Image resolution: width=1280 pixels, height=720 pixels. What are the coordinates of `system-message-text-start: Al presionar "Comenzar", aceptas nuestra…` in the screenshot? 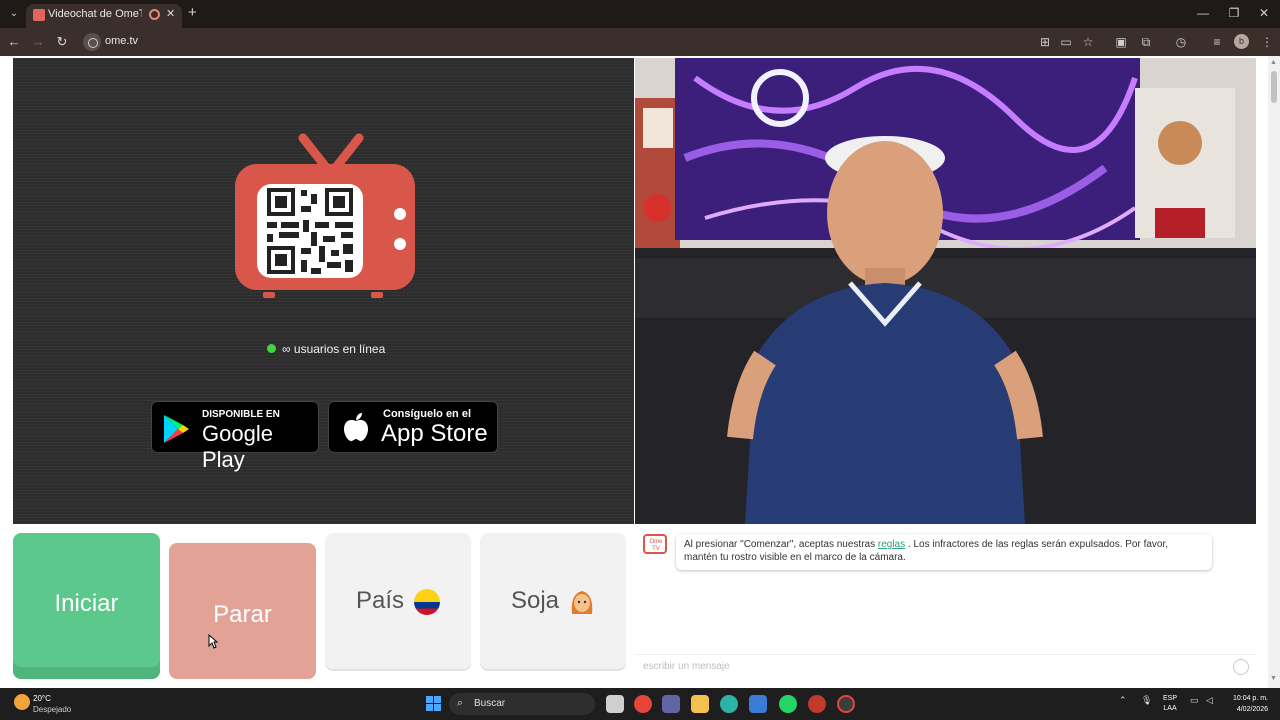 It's located at (780, 544).